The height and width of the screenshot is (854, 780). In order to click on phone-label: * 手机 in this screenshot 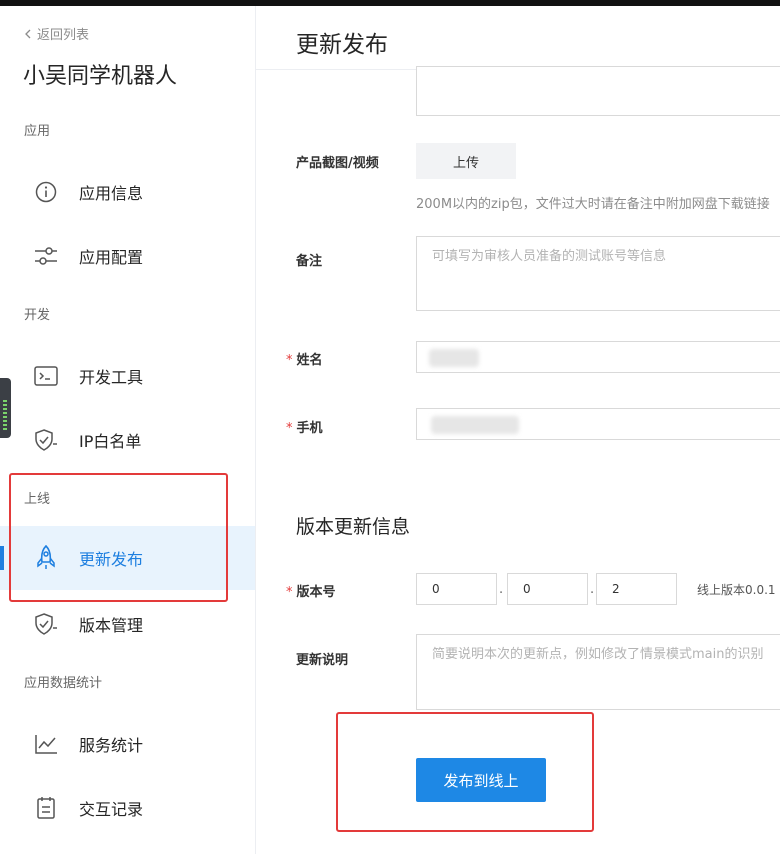, I will do `click(304, 428)`.